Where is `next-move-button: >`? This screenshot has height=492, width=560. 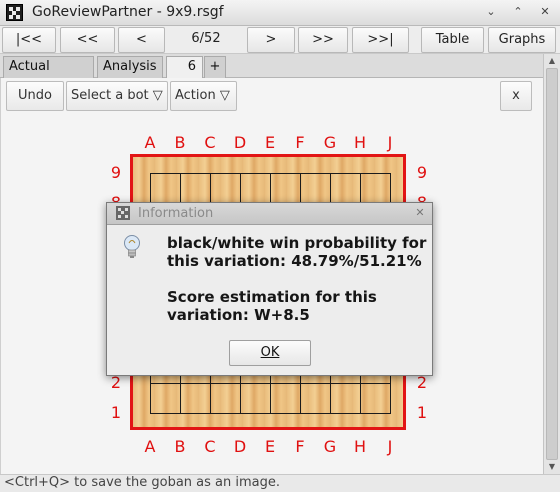 next-move-button: > is located at coordinates (271, 40).